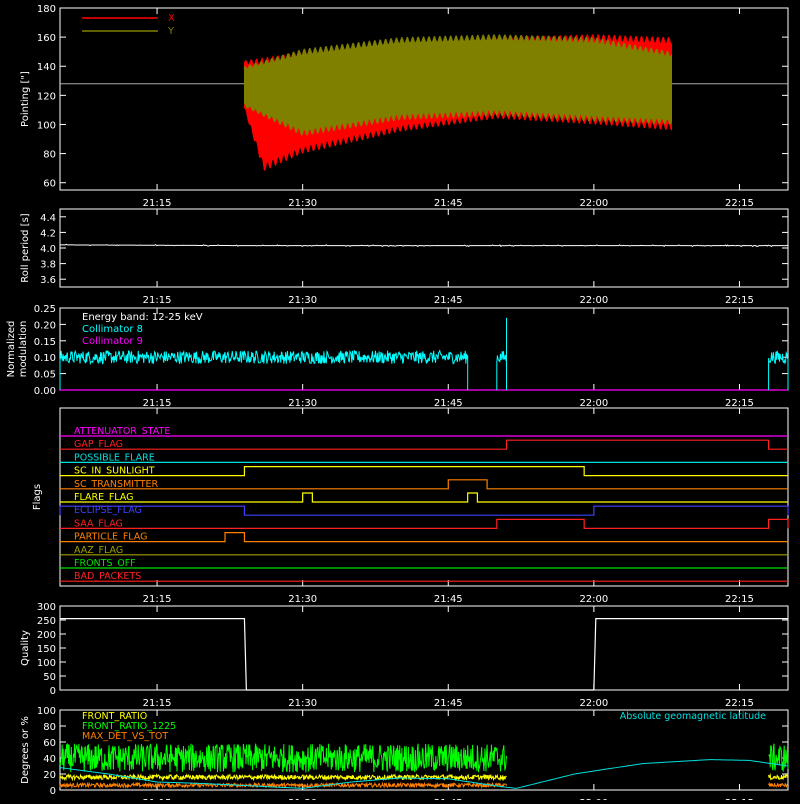 Image resolution: width=800 pixels, height=804 pixels. What do you see at coordinates (112, 329) in the screenshot?
I see `modulation-legend-label-1: Collimator 8` at bounding box center [112, 329].